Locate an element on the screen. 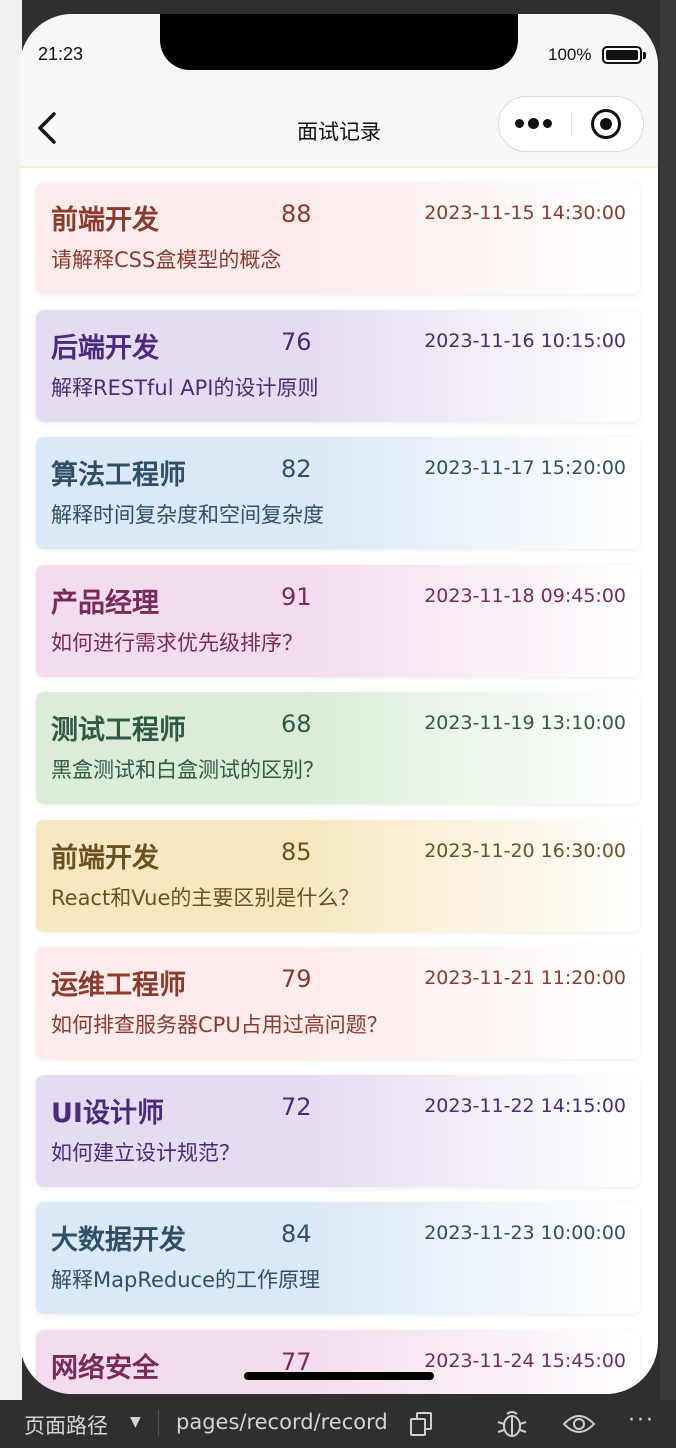 The image size is (676, 1448). miniprogram-capsule is located at coordinates (571, 124).